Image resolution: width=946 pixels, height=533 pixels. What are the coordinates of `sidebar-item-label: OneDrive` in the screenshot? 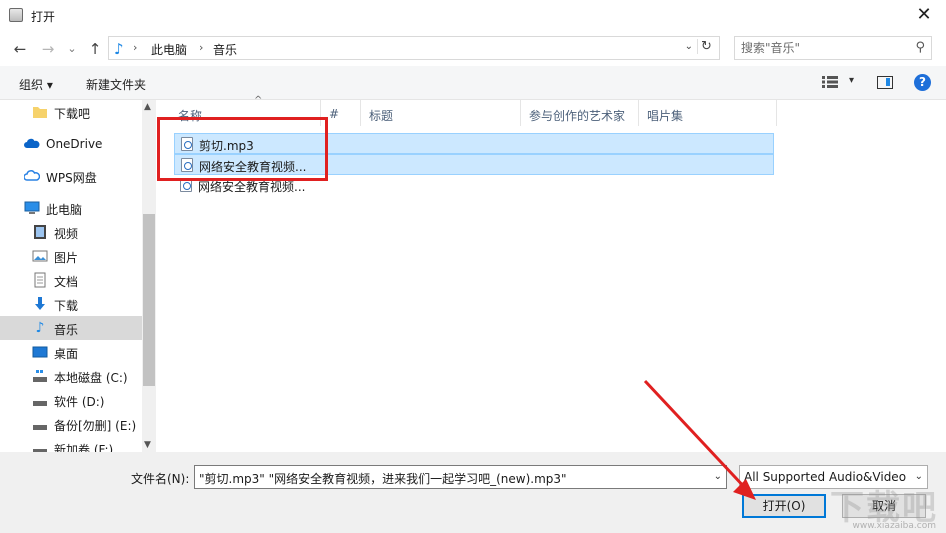 It's located at (74, 144).